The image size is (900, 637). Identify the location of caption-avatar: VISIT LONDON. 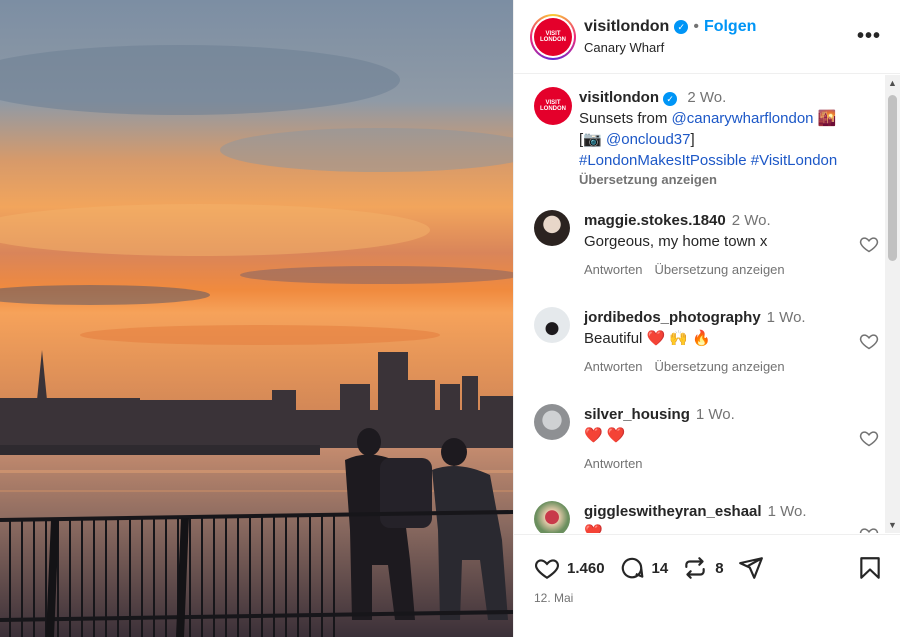
(553, 106).